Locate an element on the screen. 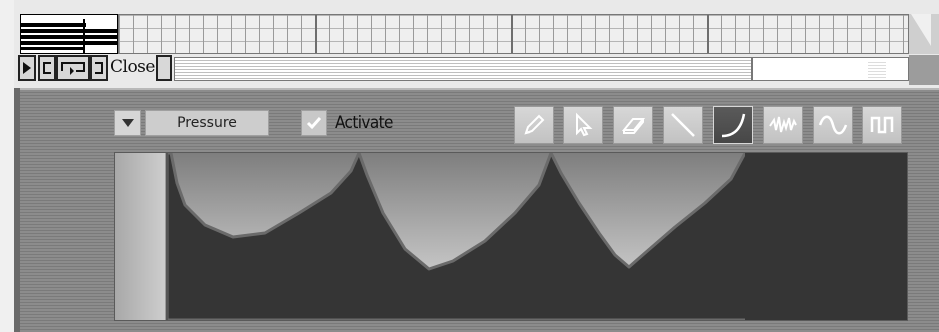  play-button is located at coordinates (27, 68).